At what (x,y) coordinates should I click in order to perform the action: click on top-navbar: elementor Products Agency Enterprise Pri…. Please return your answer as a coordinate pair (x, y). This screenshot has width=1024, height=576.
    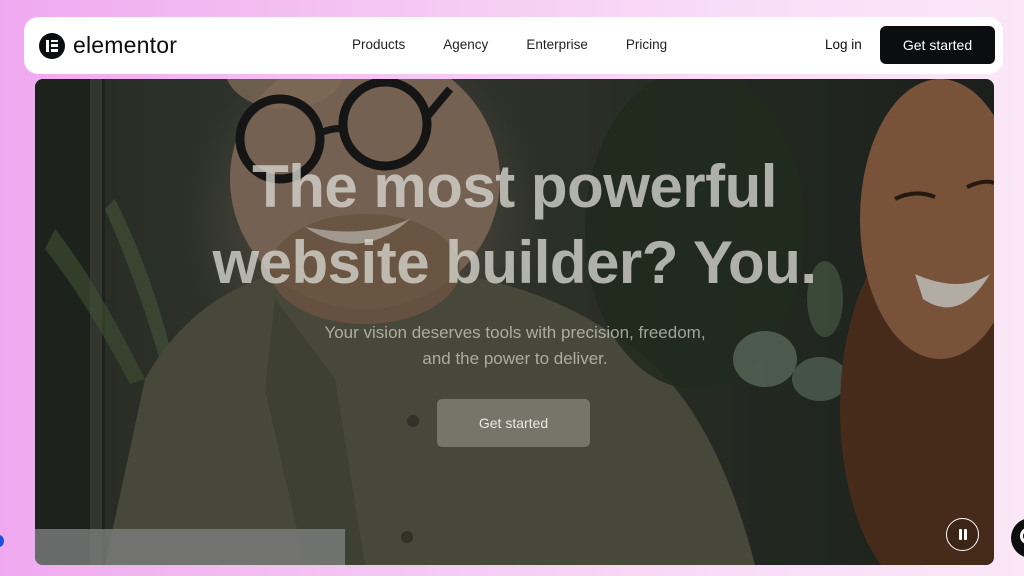
    Looking at the image, I should click on (513, 45).